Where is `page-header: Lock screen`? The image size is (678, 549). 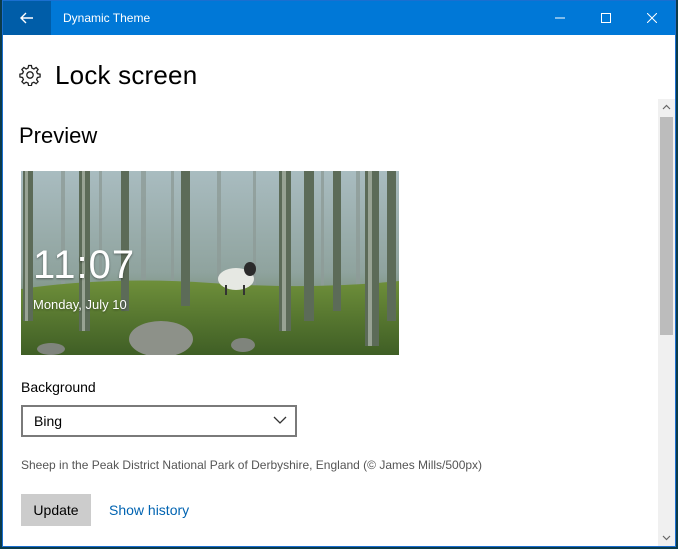
page-header: Lock screen is located at coordinates (108, 75).